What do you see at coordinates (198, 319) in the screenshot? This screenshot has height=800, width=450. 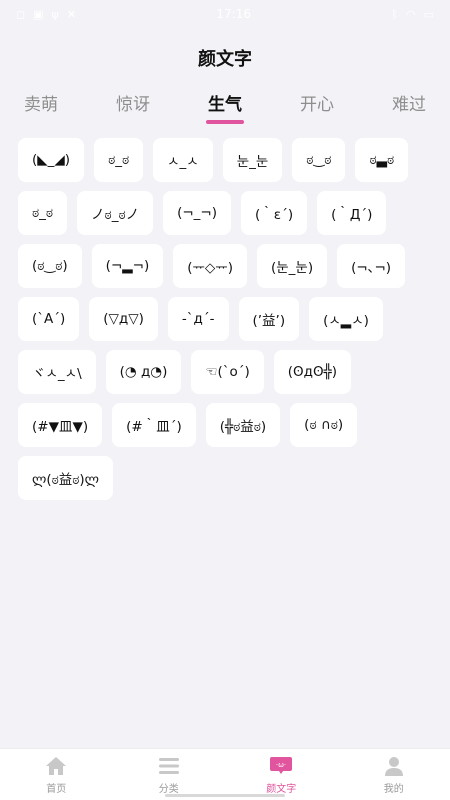 I see `emoticon-chip: -`д´-` at bounding box center [198, 319].